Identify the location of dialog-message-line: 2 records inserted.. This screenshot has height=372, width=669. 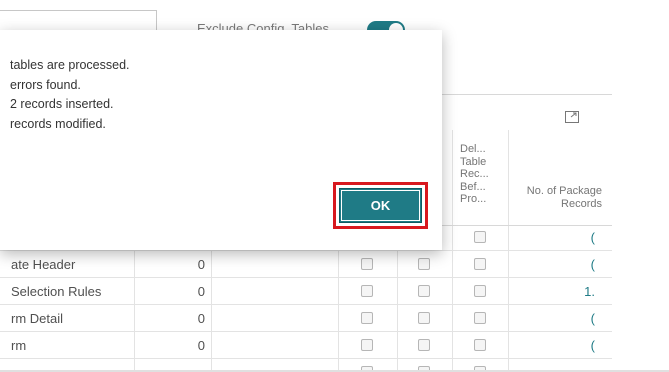
(62, 104).